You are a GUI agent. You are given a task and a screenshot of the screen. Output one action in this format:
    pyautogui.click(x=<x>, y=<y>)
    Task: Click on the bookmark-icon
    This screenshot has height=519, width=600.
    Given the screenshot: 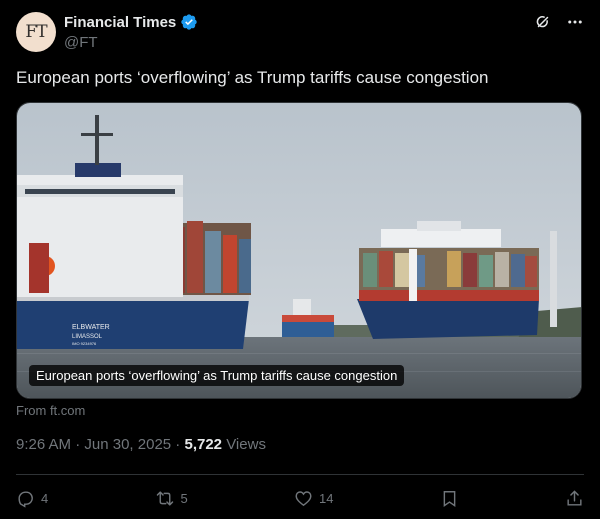 What is the action you would take?
    pyautogui.click(x=449, y=498)
    